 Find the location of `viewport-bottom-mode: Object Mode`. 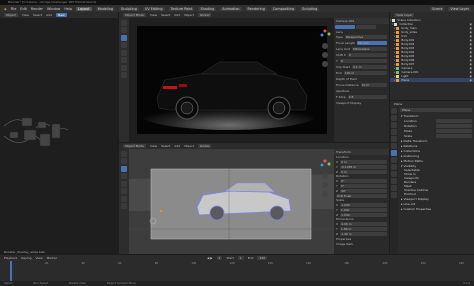

viewport-bottom-mode: Object Mode is located at coordinates (134, 146).